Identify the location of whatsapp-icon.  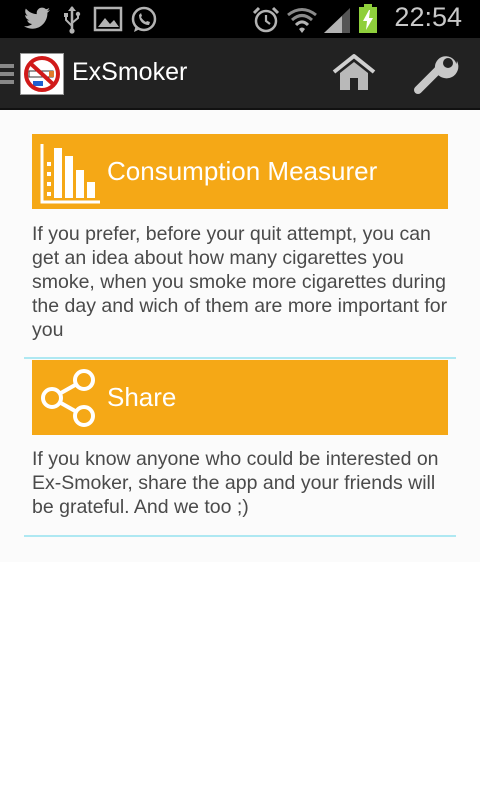
(144, 19).